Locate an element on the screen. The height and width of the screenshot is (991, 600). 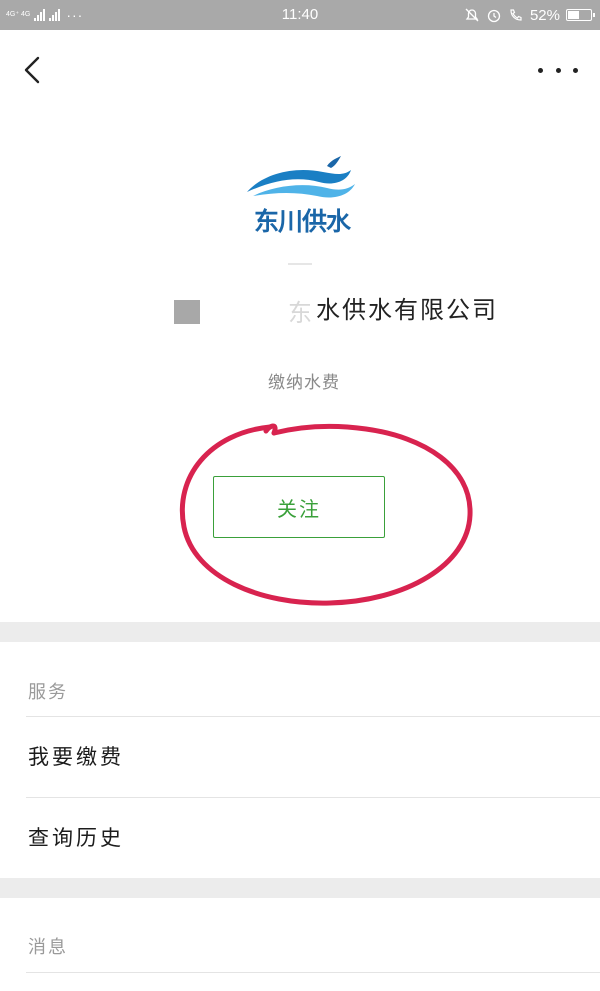
company-logo: 东川供水 is located at coordinates (302, 194).